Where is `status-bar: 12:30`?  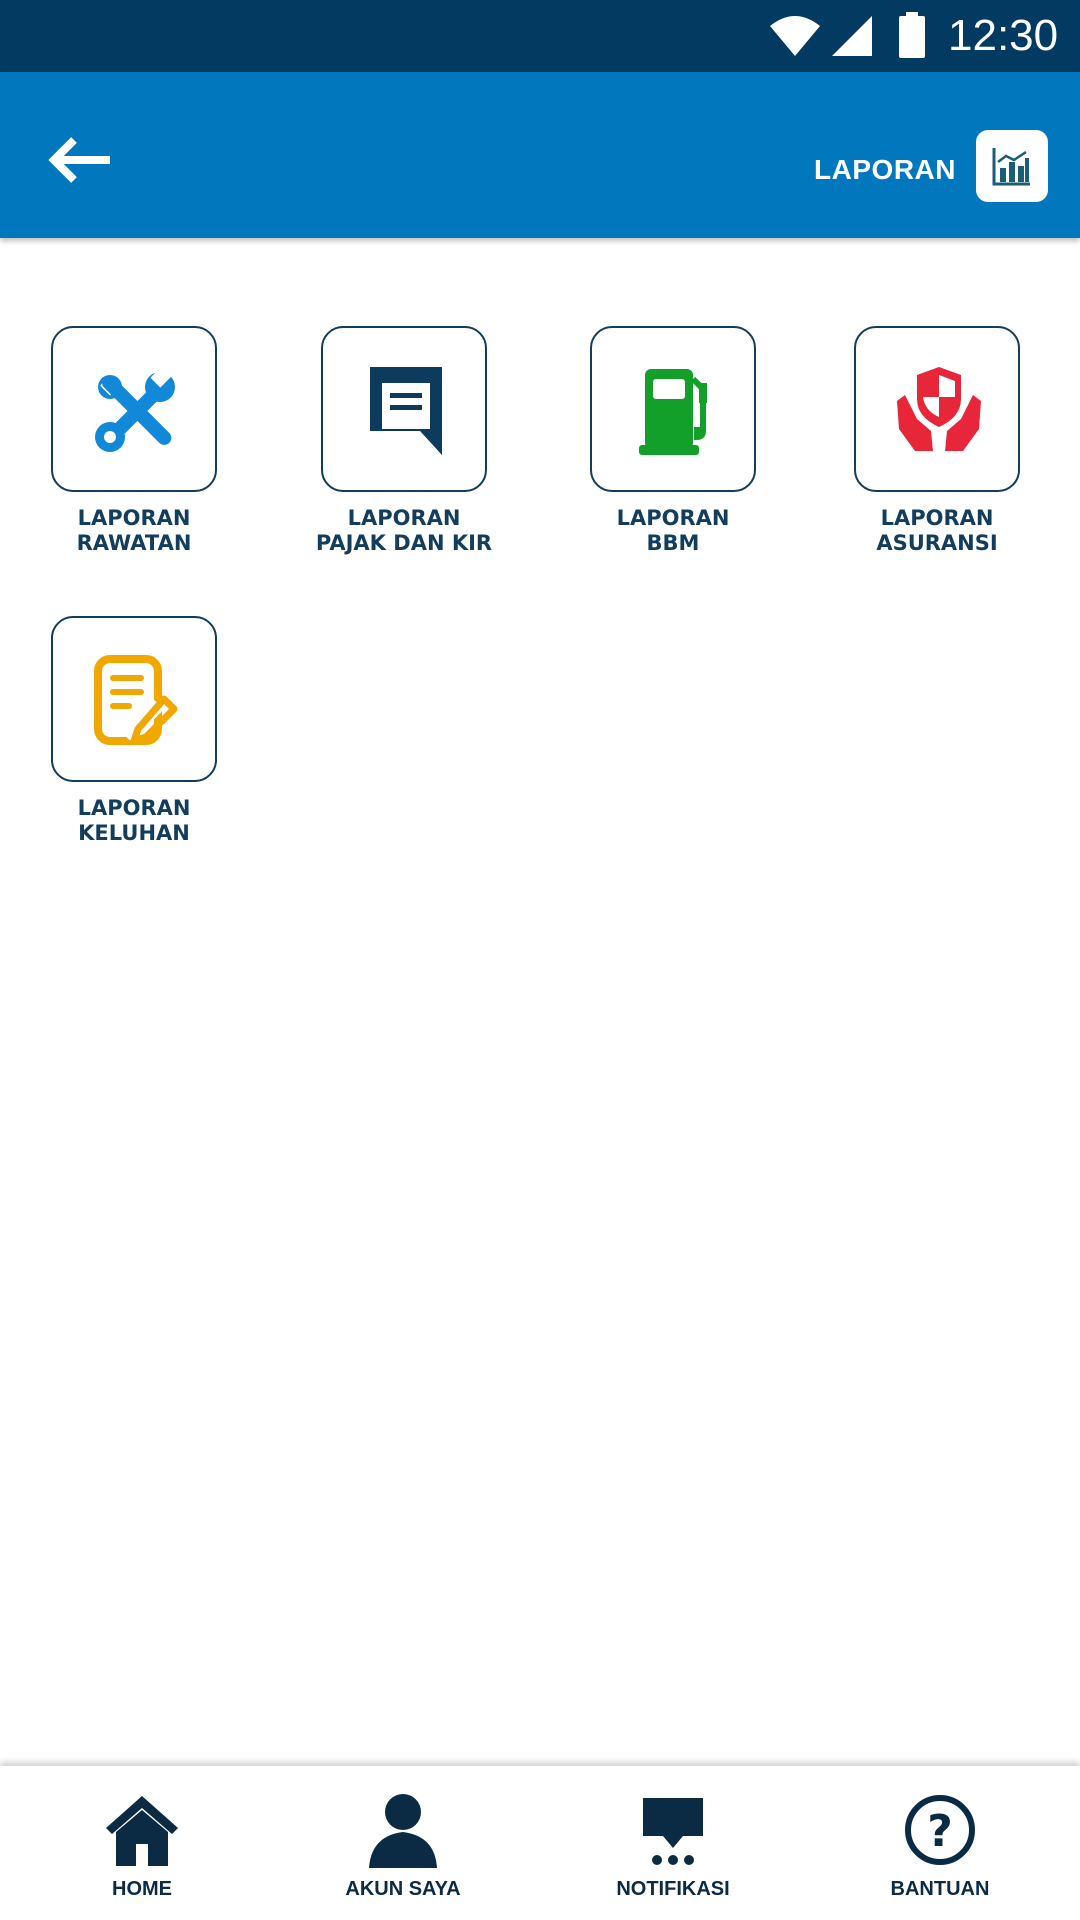
status-bar: 12:30 is located at coordinates (540, 36).